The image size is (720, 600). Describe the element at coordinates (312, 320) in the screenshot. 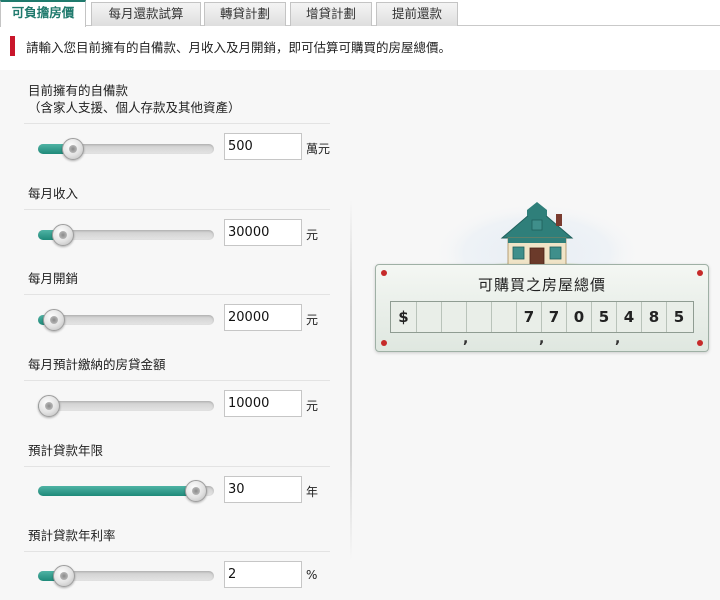

I see `monthly-expenses-unit: 元` at that location.